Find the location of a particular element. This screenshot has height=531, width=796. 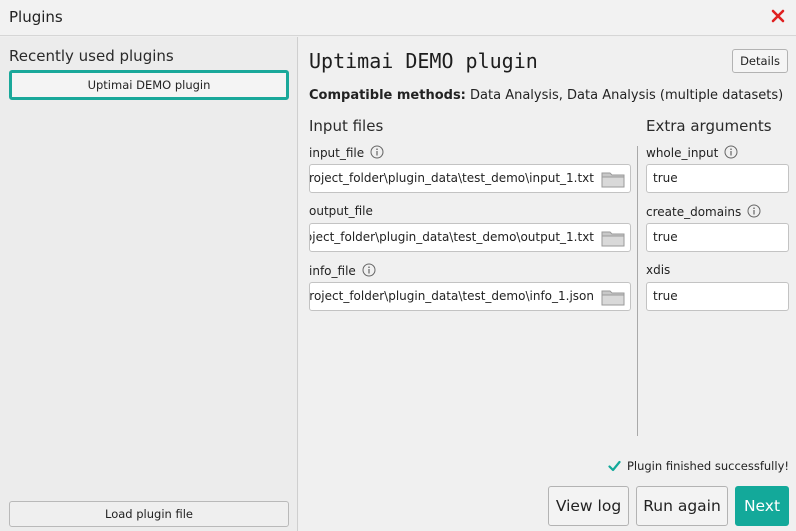

output-file-label: output_file is located at coordinates (341, 211).